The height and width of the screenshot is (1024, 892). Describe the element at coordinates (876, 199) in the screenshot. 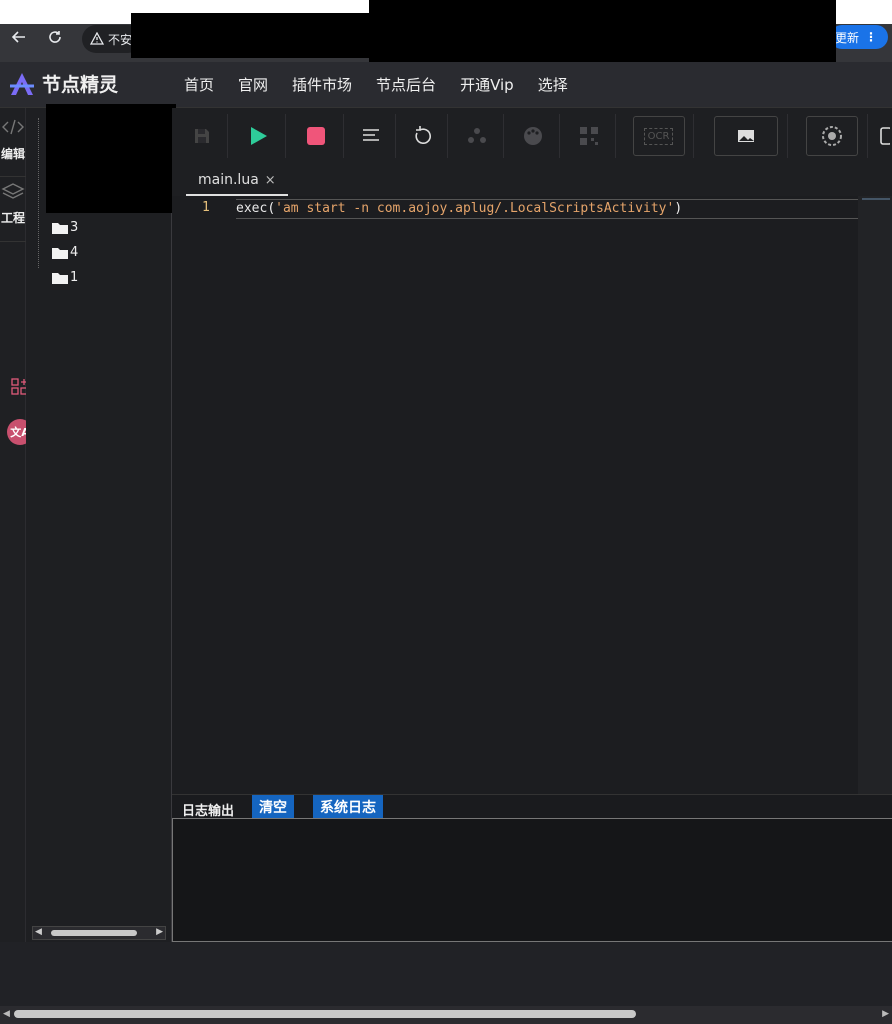

I see `minimap-line` at that location.